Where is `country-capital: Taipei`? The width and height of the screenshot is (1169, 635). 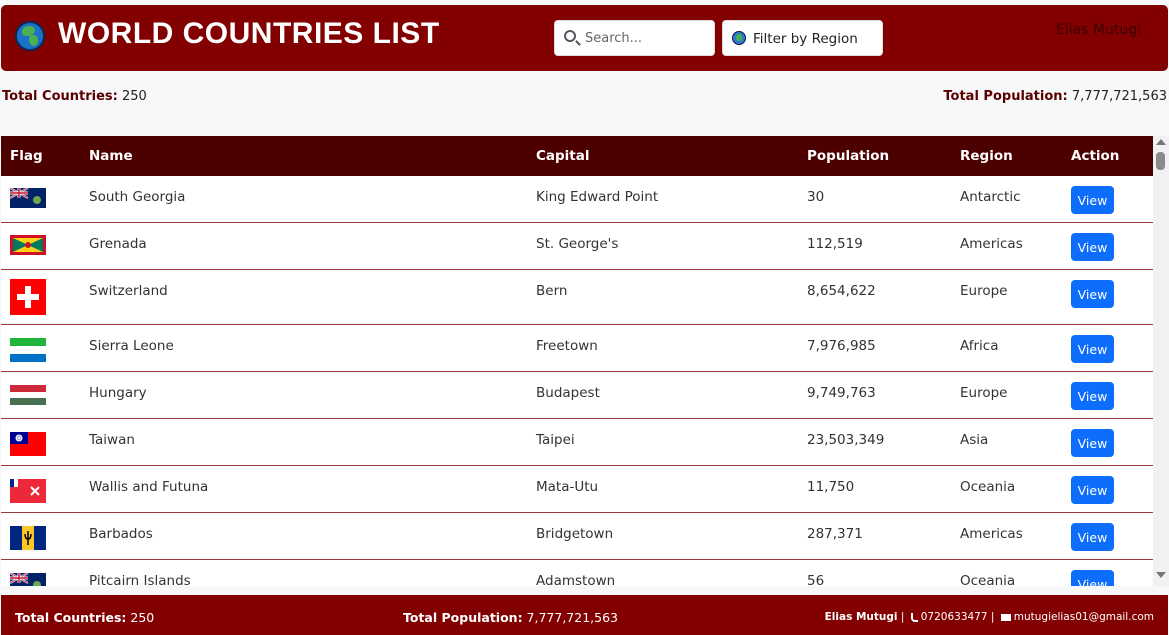
country-capital: Taipei is located at coordinates (555, 440).